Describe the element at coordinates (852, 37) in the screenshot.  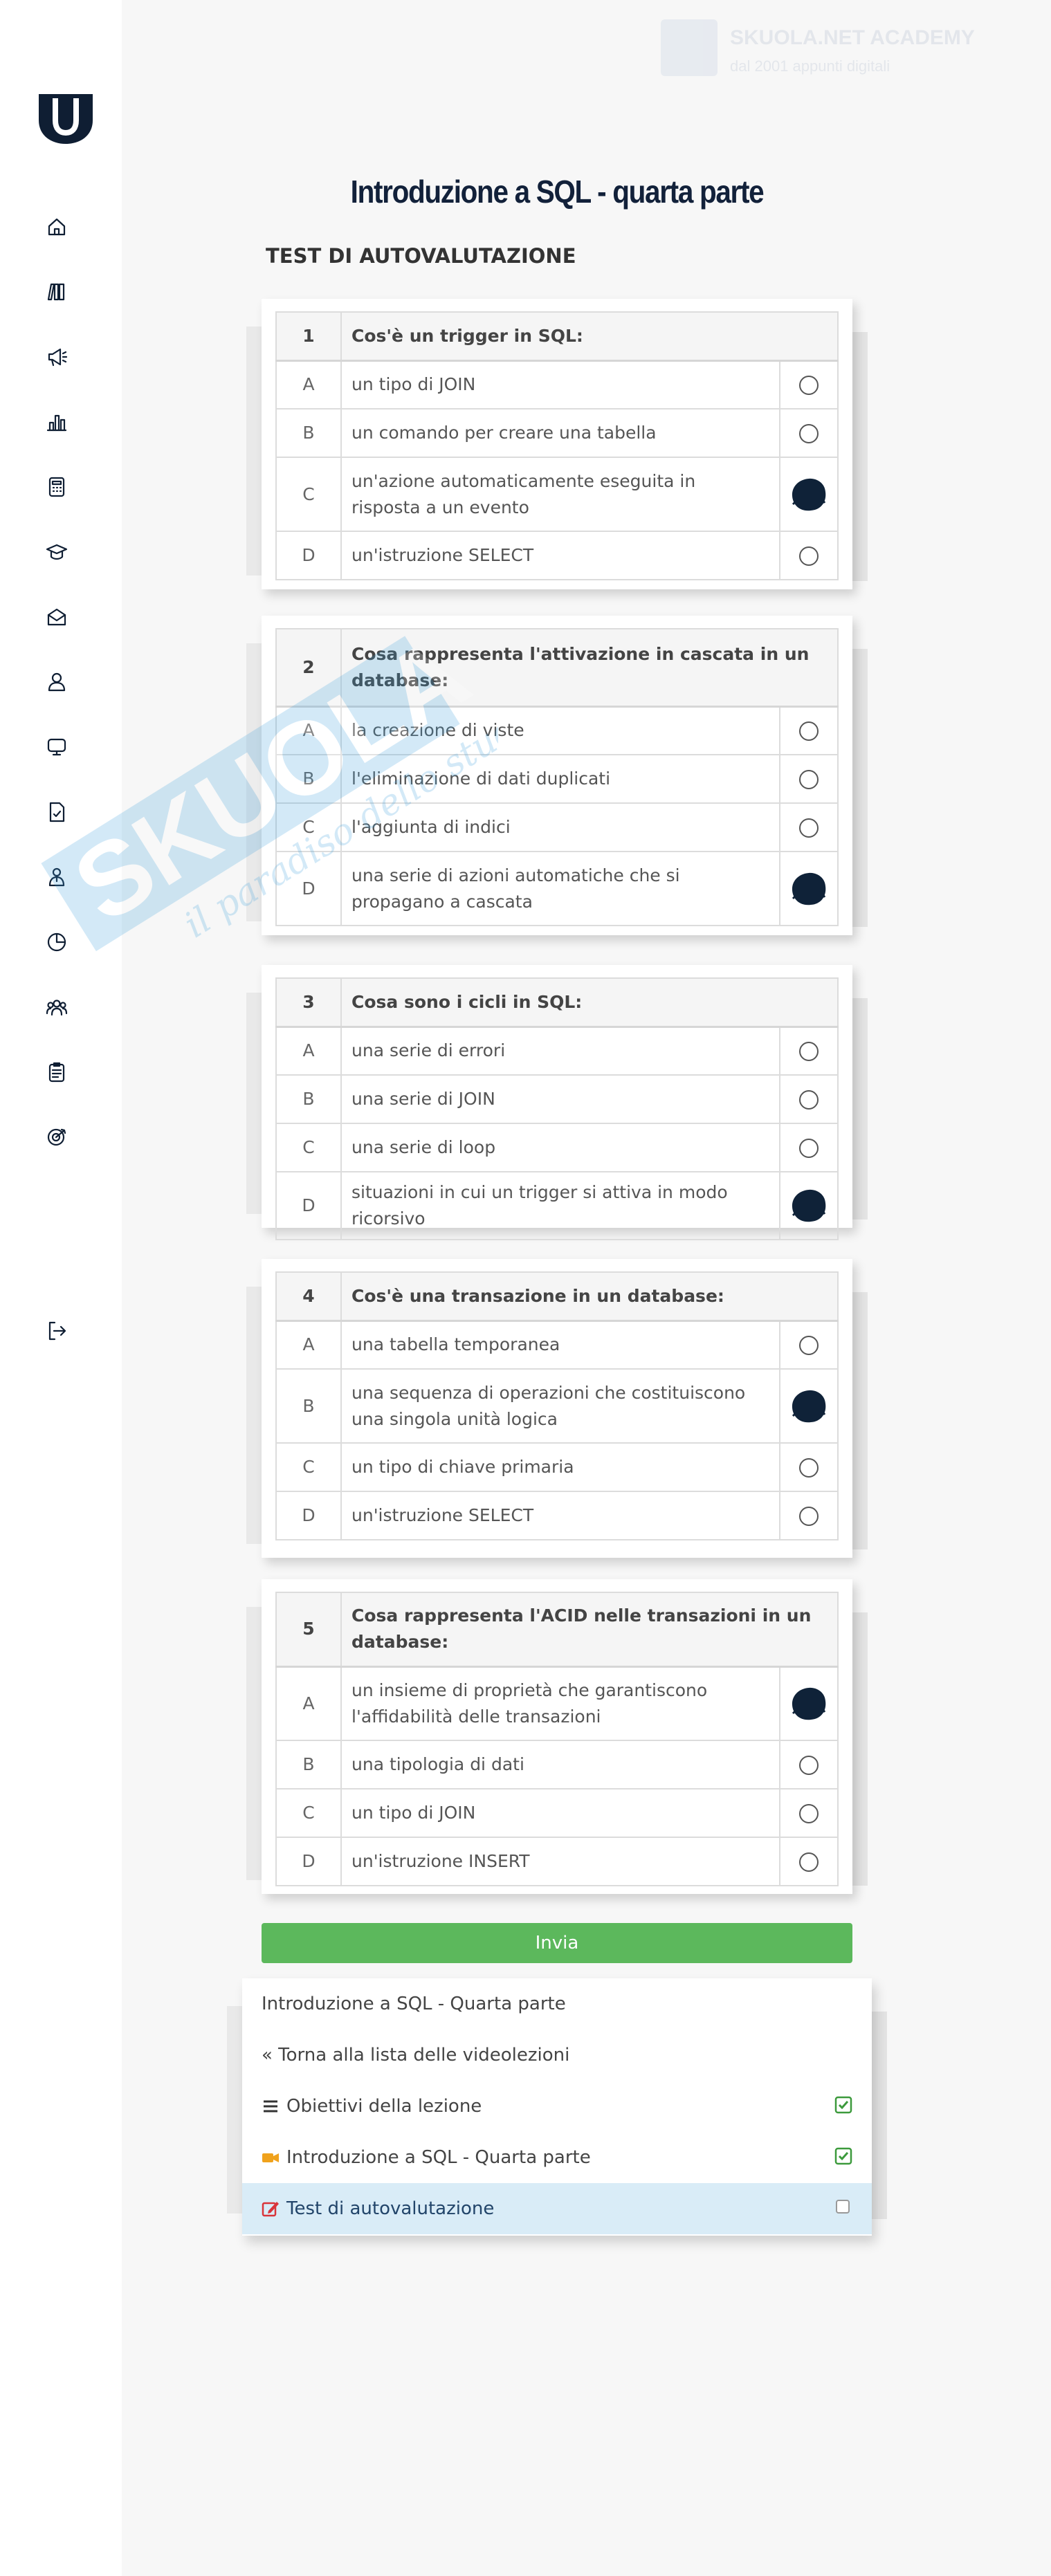
I see `brand-name: SKUOLA.NET ACADEMY` at that location.